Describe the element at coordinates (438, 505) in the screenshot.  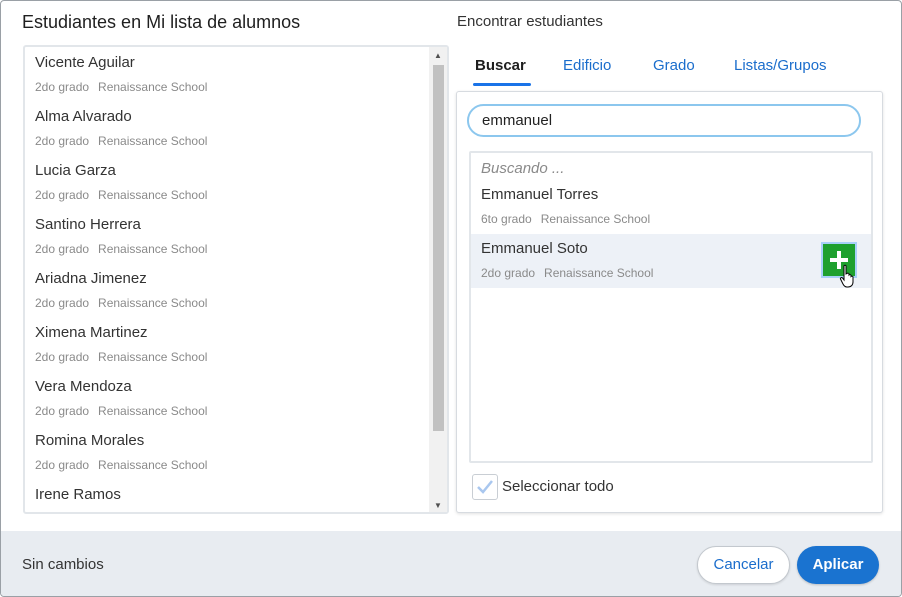
I see `scroll-down-arrow-icon: ▼` at that location.